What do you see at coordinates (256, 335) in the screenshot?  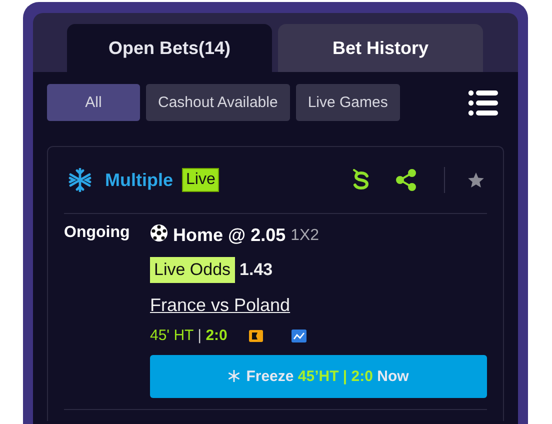 I see `tv-icon` at bounding box center [256, 335].